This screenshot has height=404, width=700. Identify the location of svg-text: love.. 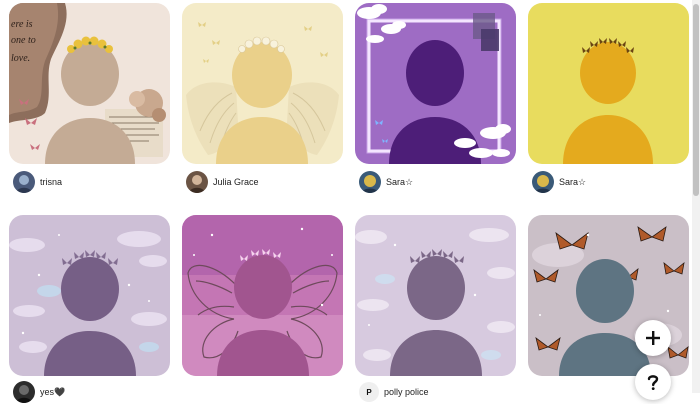
(20, 58).